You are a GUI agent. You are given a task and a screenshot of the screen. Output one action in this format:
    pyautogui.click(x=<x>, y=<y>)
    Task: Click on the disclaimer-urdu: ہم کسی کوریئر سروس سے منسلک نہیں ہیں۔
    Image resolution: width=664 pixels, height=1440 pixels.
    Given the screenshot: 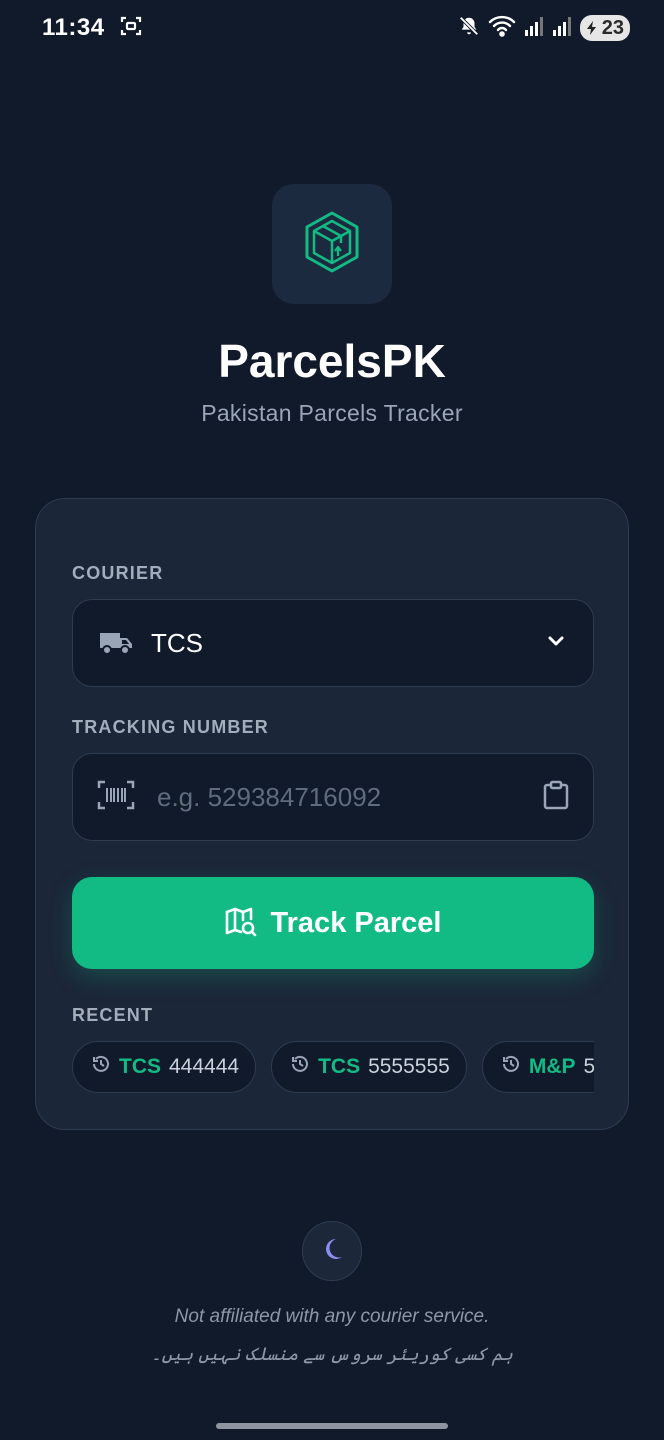 What is the action you would take?
    pyautogui.click(x=332, y=1354)
    